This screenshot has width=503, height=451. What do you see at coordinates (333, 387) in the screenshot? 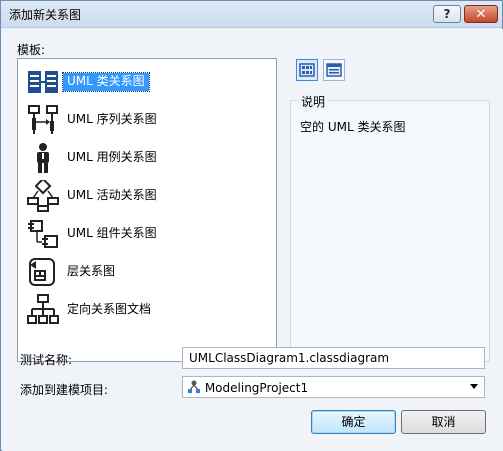
I see `project-combobox: ModelingProject1` at bounding box center [333, 387].